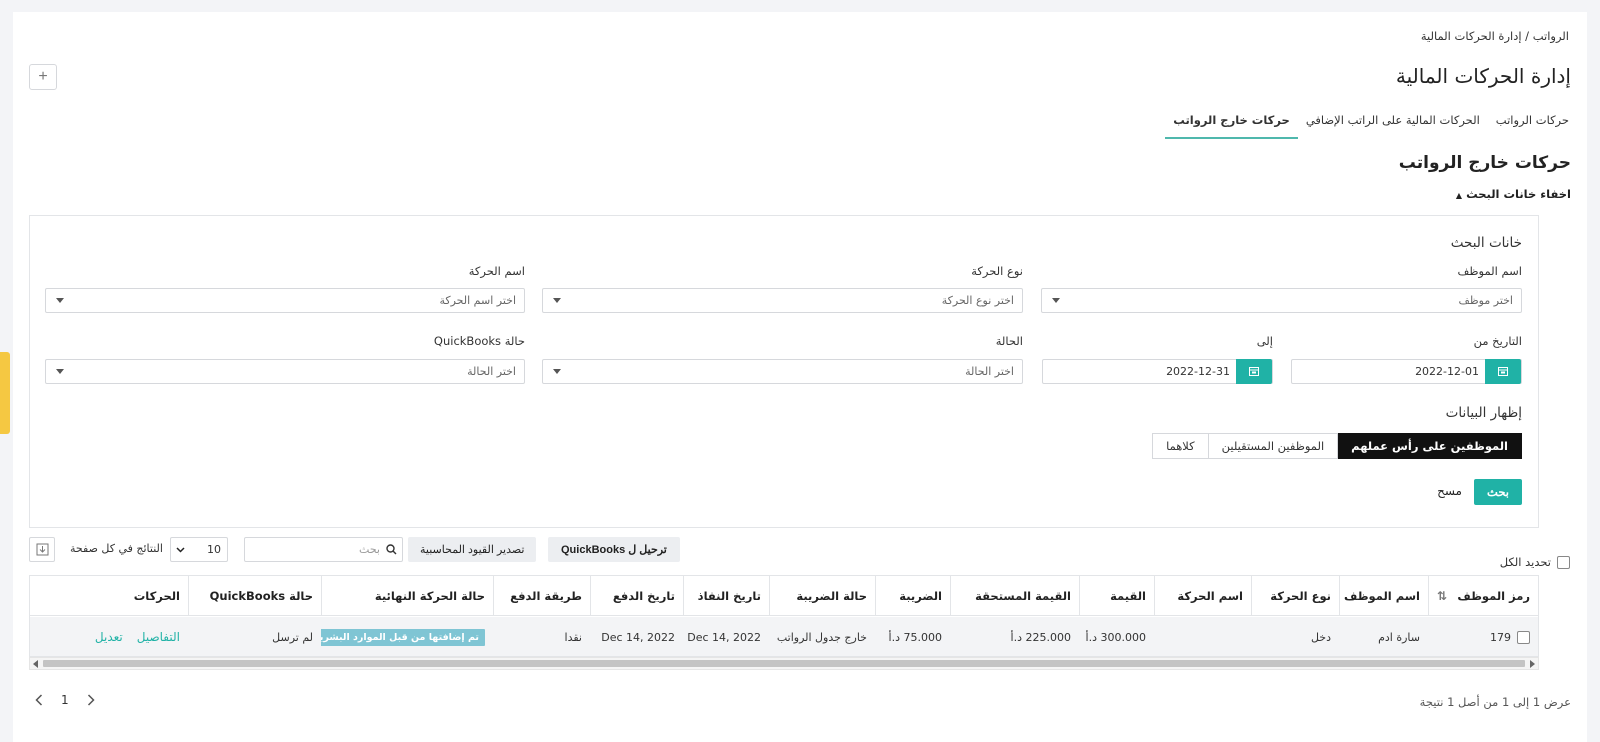  Describe the element at coordinates (1483, 636) in the screenshot. I see `cell-employee-code: 179` at that location.